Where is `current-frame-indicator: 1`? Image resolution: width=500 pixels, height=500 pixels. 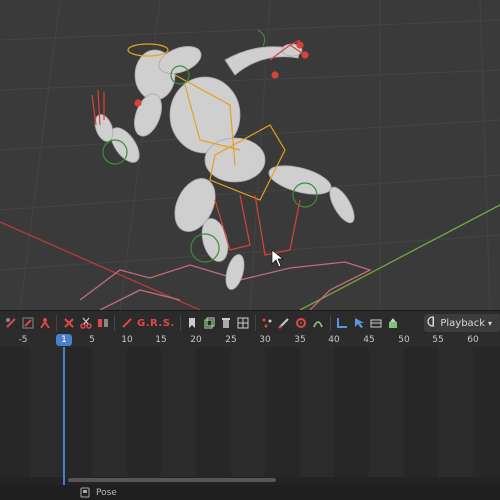 current-frame-indicator: 1 is located at coordinates (64, 340).